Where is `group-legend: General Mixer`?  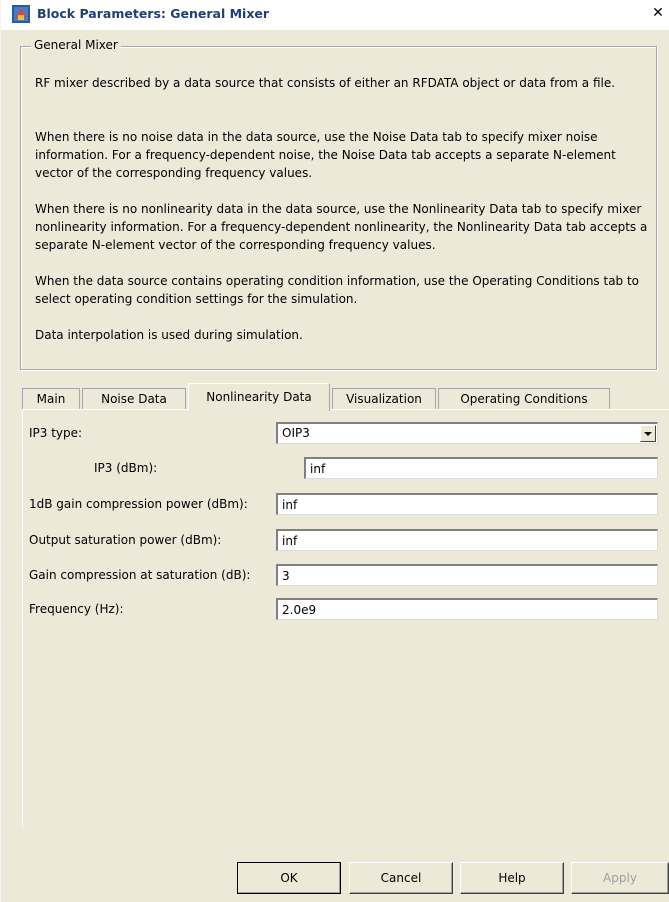 group-legend: General Mixer is located at coordinates (76, 45).